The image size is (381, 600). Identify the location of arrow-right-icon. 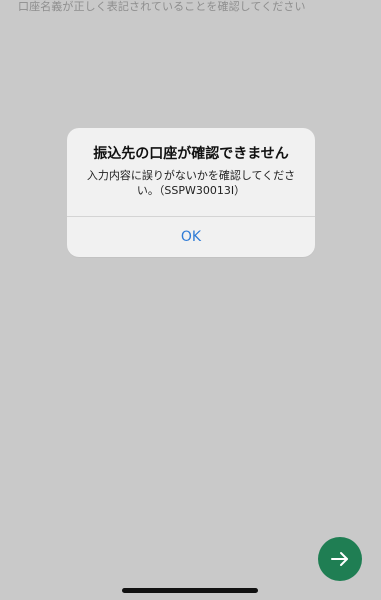
(339, 559).